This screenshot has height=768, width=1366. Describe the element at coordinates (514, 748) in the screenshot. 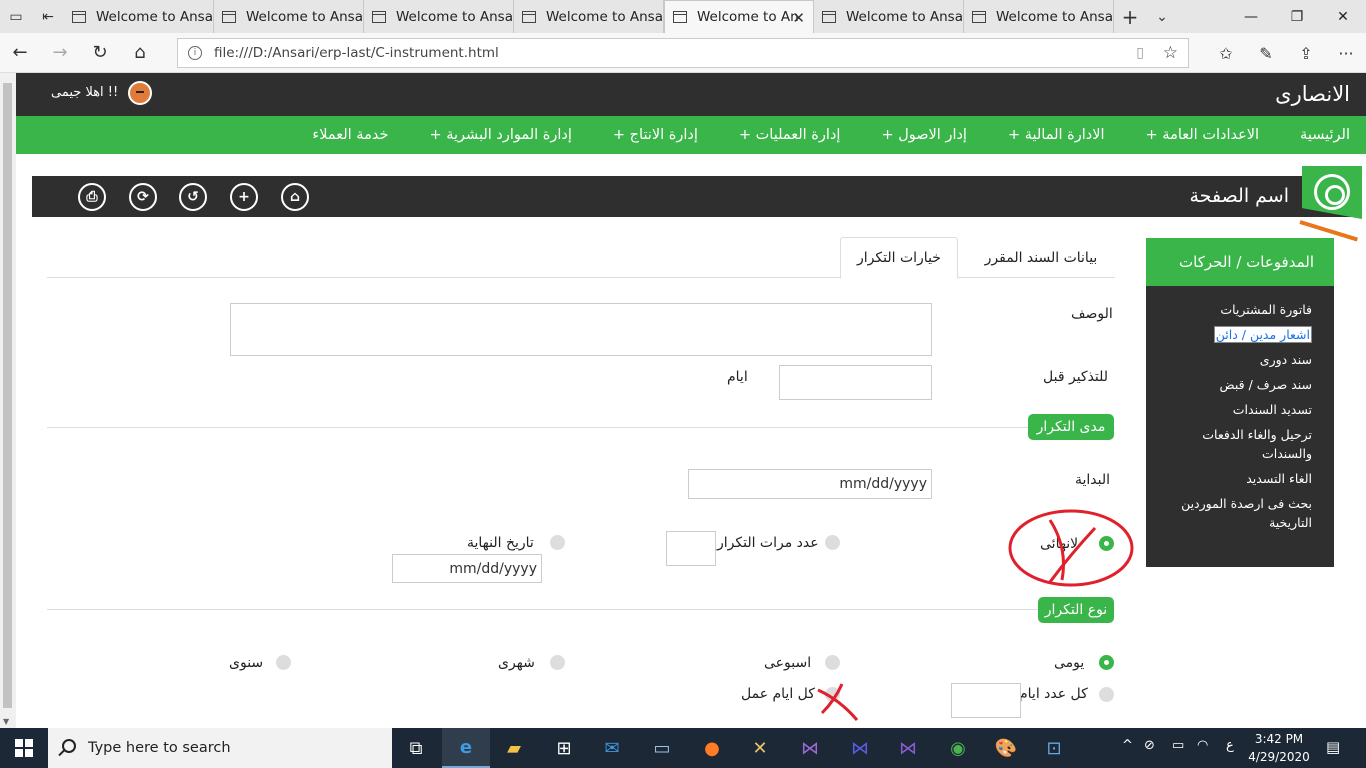

I see `file-explorer-icon: ▰` at that location.